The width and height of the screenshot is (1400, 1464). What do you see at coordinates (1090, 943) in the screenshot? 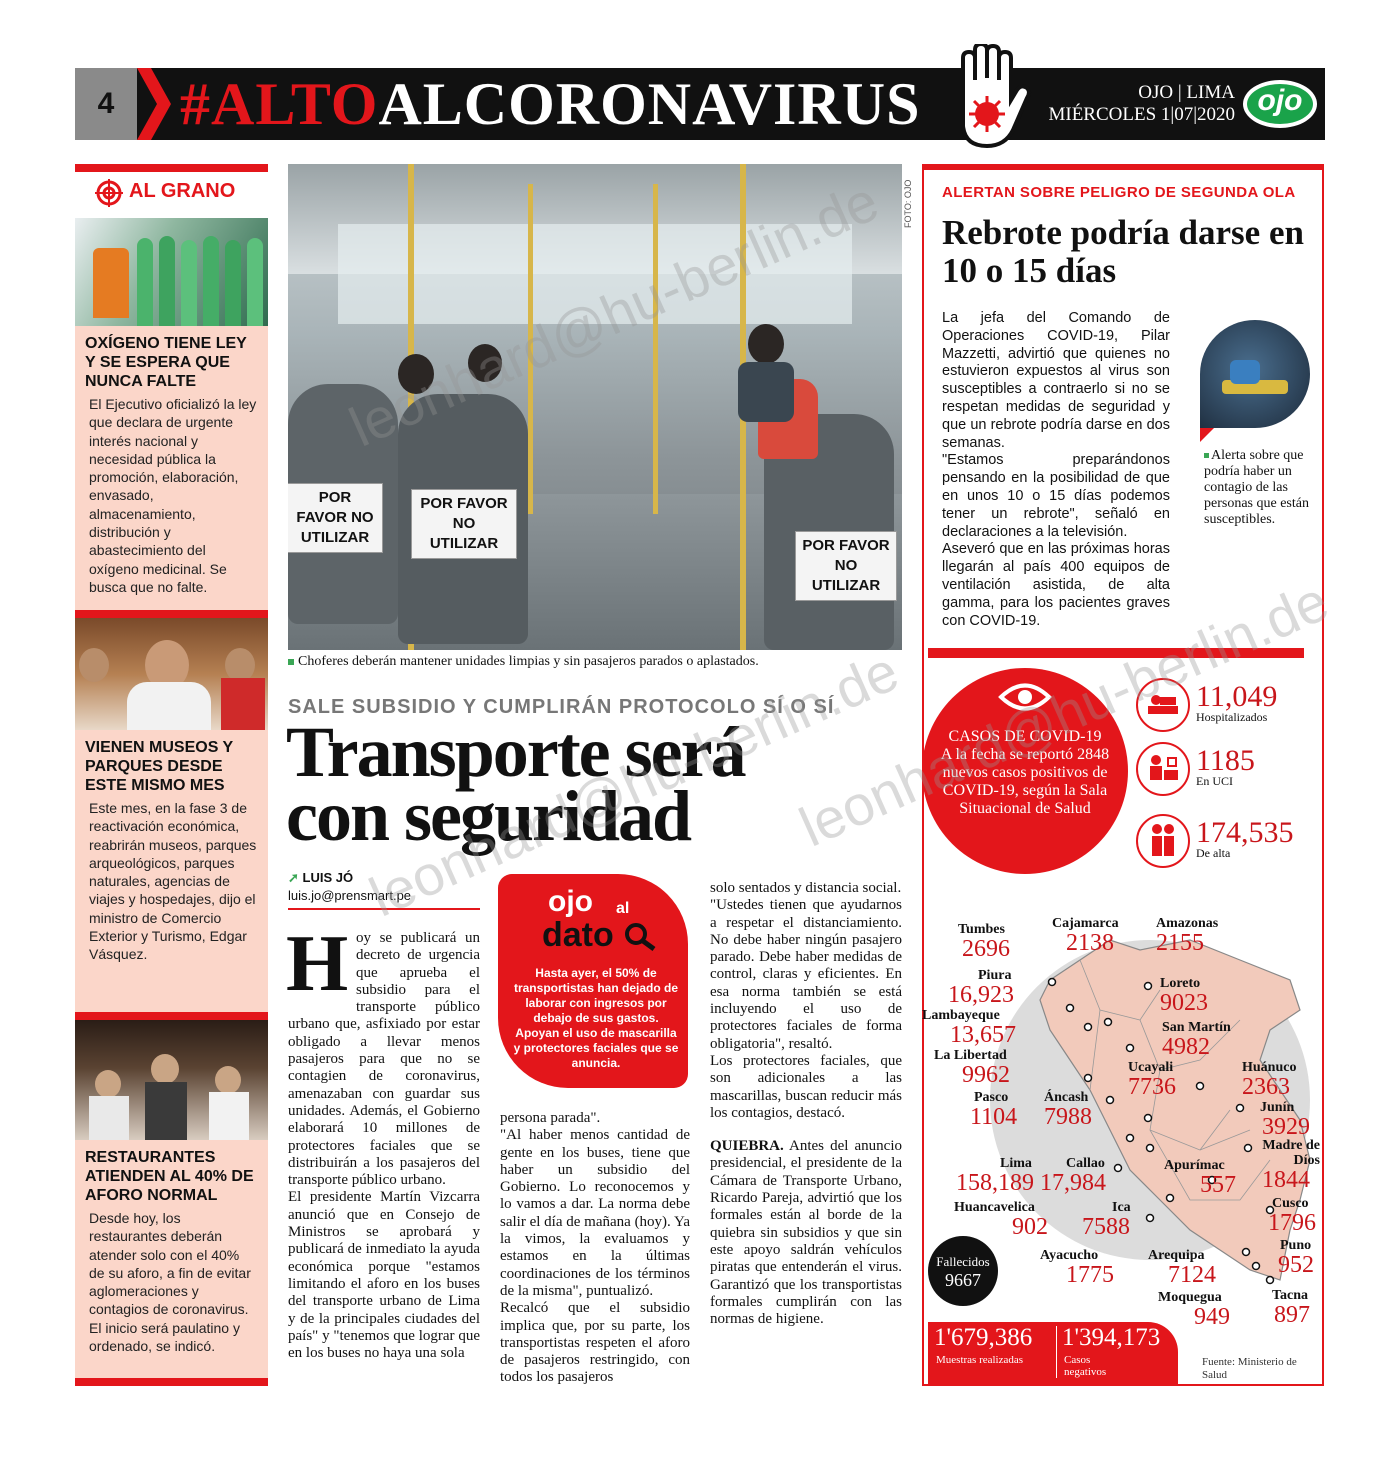
I see `region-value: 2138` at bounding box center [1090, 943].